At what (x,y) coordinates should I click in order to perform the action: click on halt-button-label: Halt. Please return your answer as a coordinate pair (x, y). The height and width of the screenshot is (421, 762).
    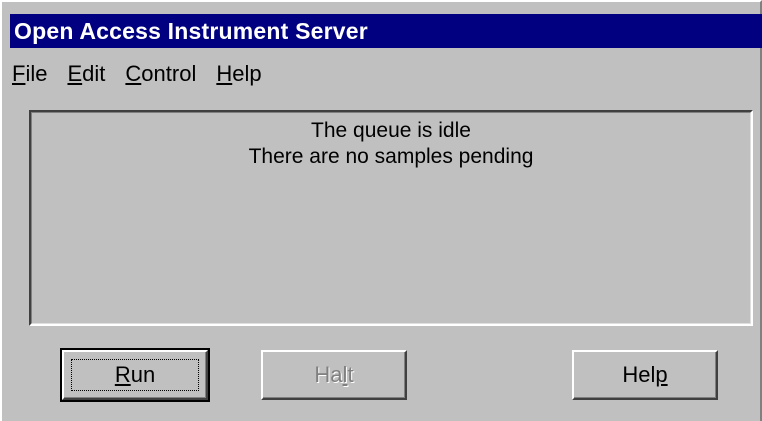
    Looking at the image, I should click on (333, 375).